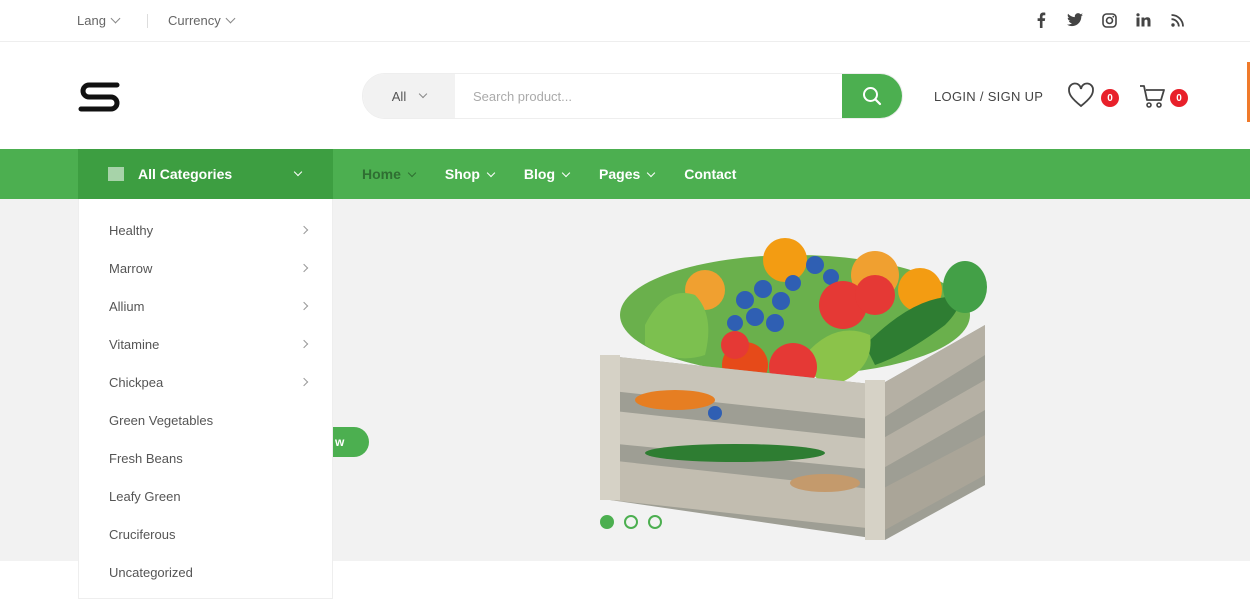 This screenshot has width=1250, height=599. What do you see at coordinates (209, 230) in the screenshot?
I see `category-item-healthy: Healthy` at bounding box center [209, 230].